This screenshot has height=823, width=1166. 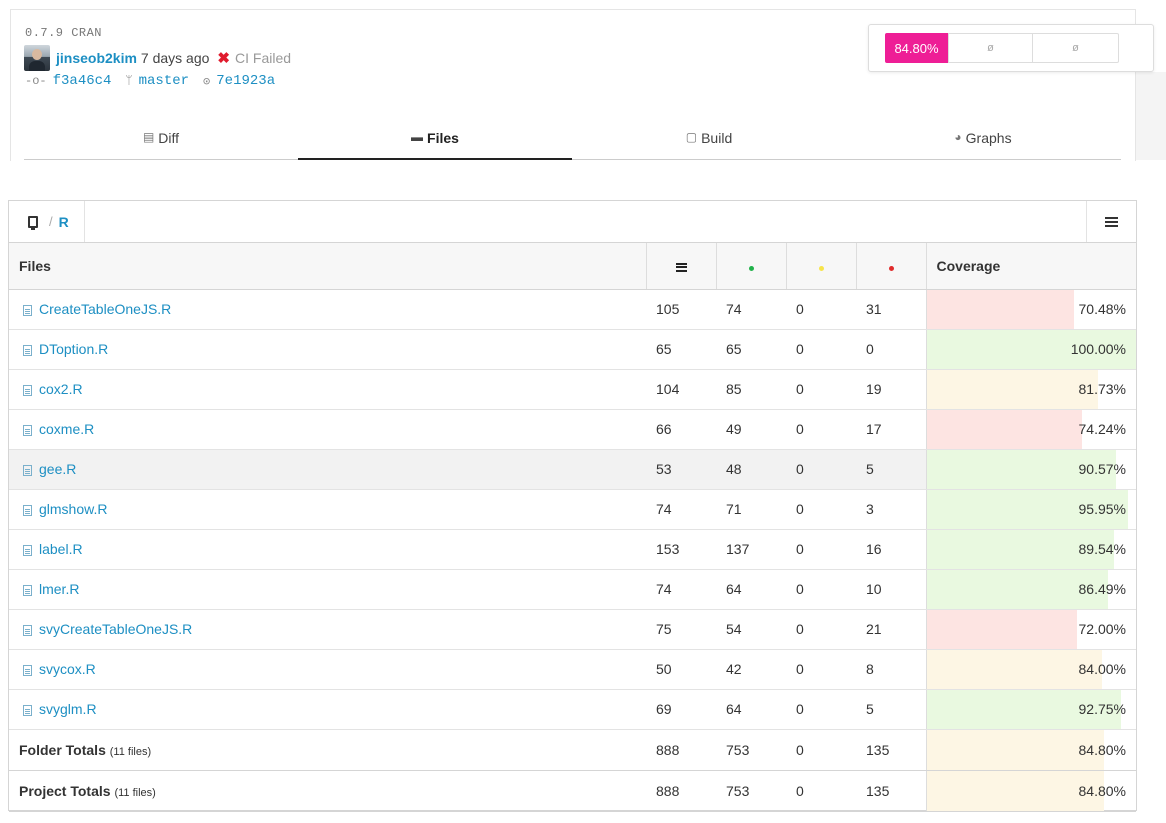 What do you see at coordinates (990, 48) in the screenshot?
I see `coverage-change-empty: ø` at bounding box center [990, 48].